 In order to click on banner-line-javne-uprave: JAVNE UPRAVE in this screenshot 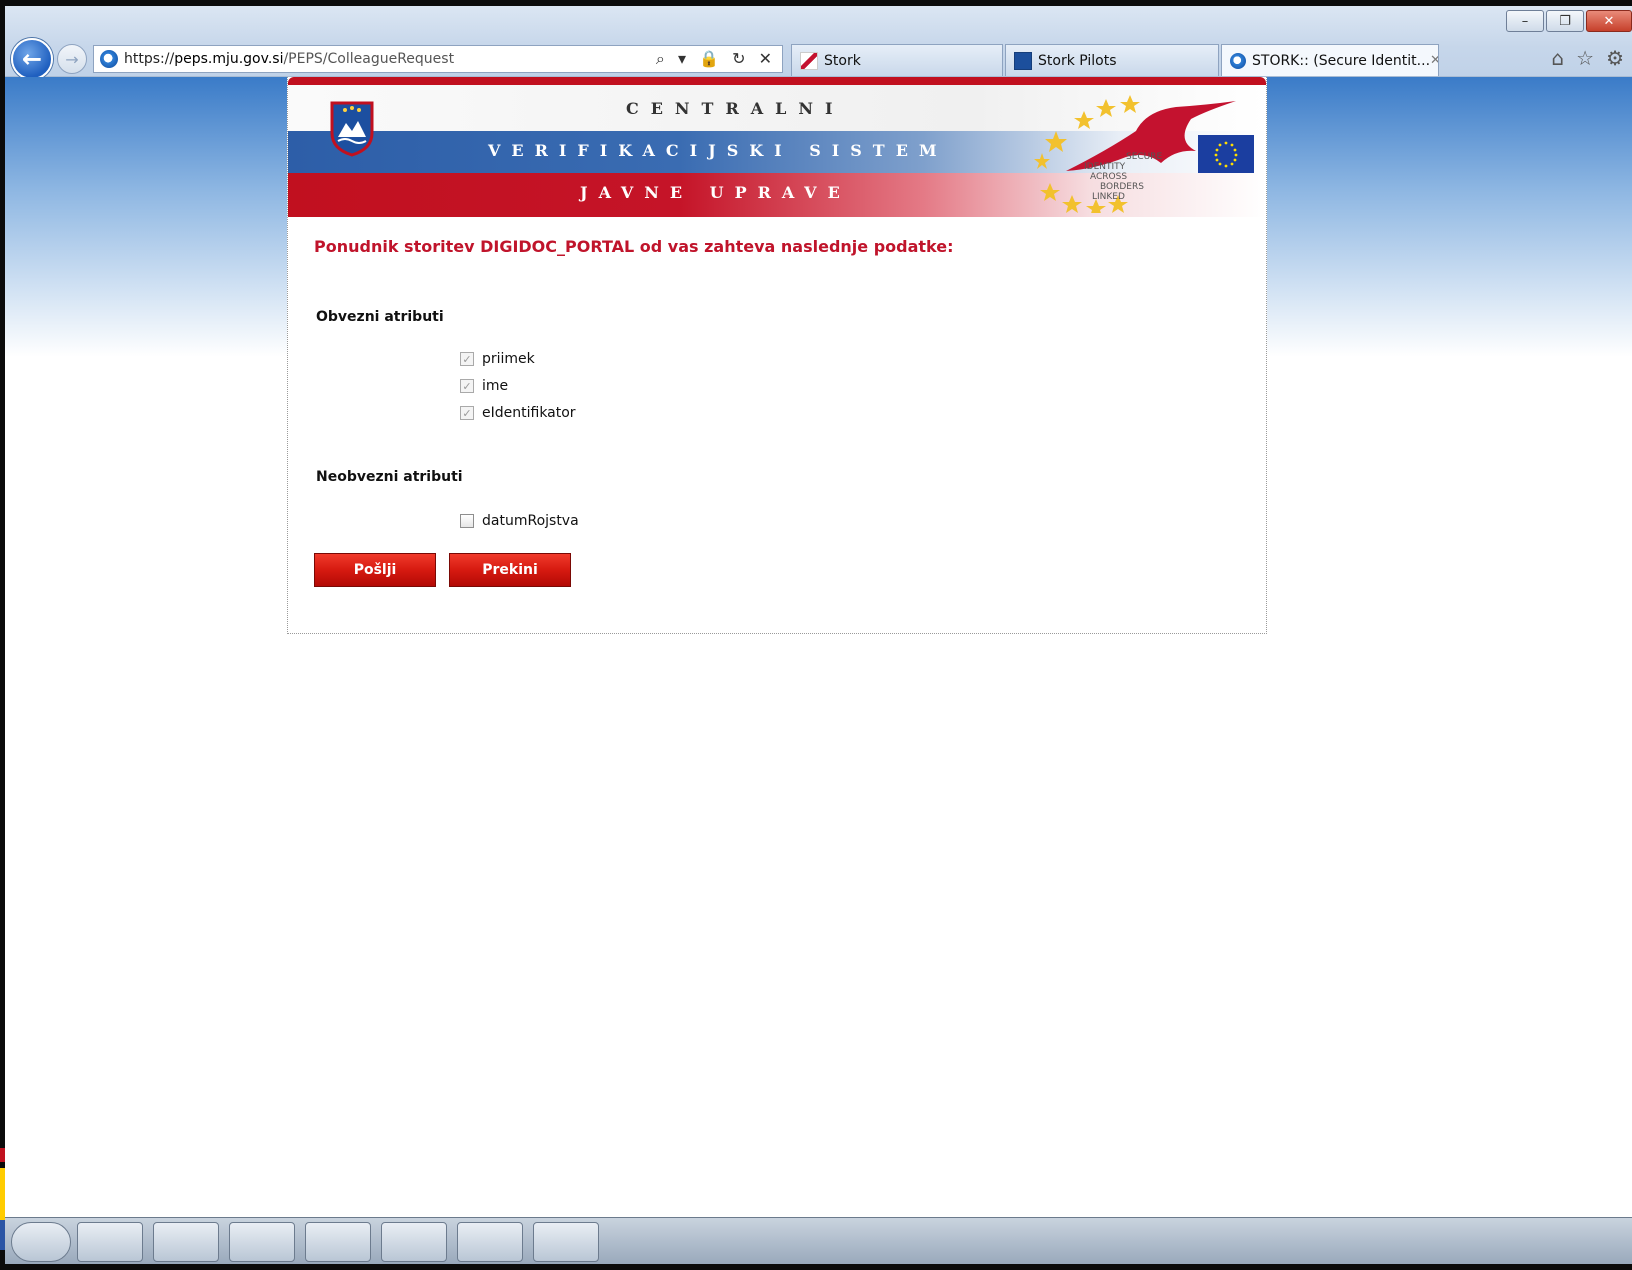, I will do `click(715, 192)`.